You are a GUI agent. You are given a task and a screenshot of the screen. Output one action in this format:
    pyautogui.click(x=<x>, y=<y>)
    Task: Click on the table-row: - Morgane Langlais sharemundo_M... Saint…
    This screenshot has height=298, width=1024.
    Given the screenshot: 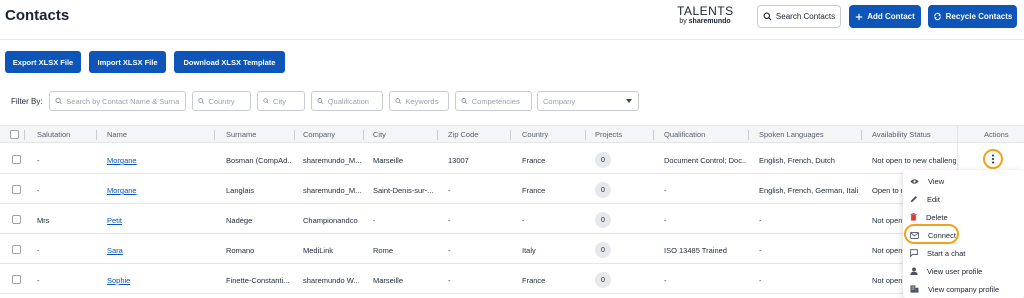 What is the action you would take?
    pyautogui.click(x=512, y=189)
    